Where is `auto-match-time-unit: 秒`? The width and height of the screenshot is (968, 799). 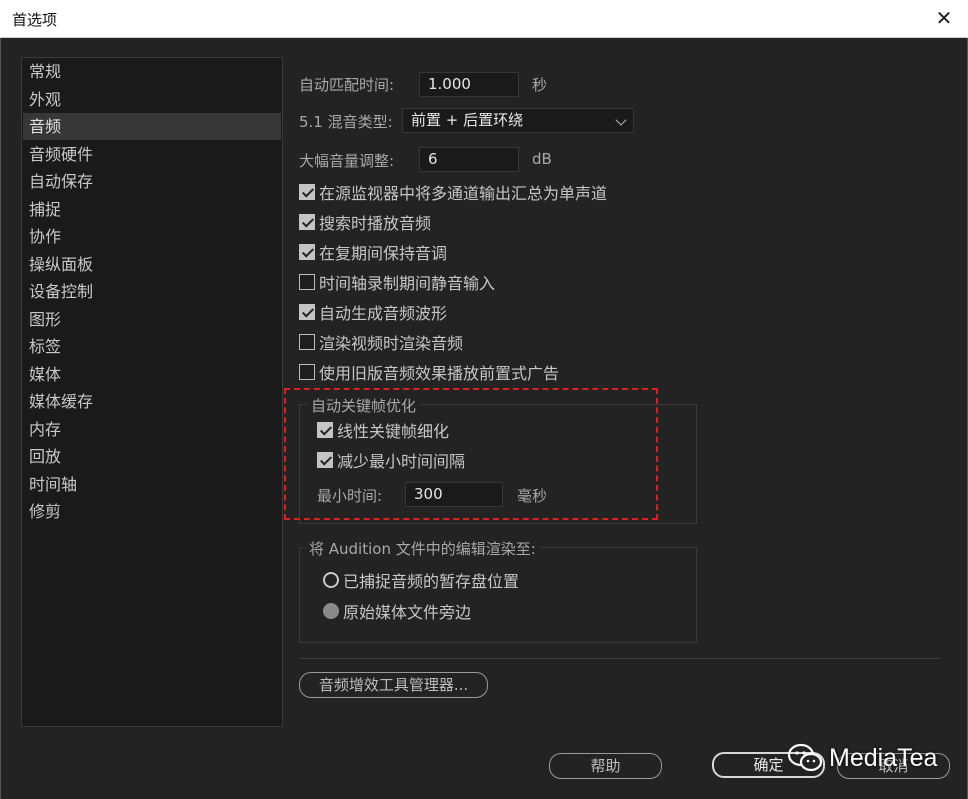
auto-match-time-unit: 秒 is located at coordinates (540, 85).